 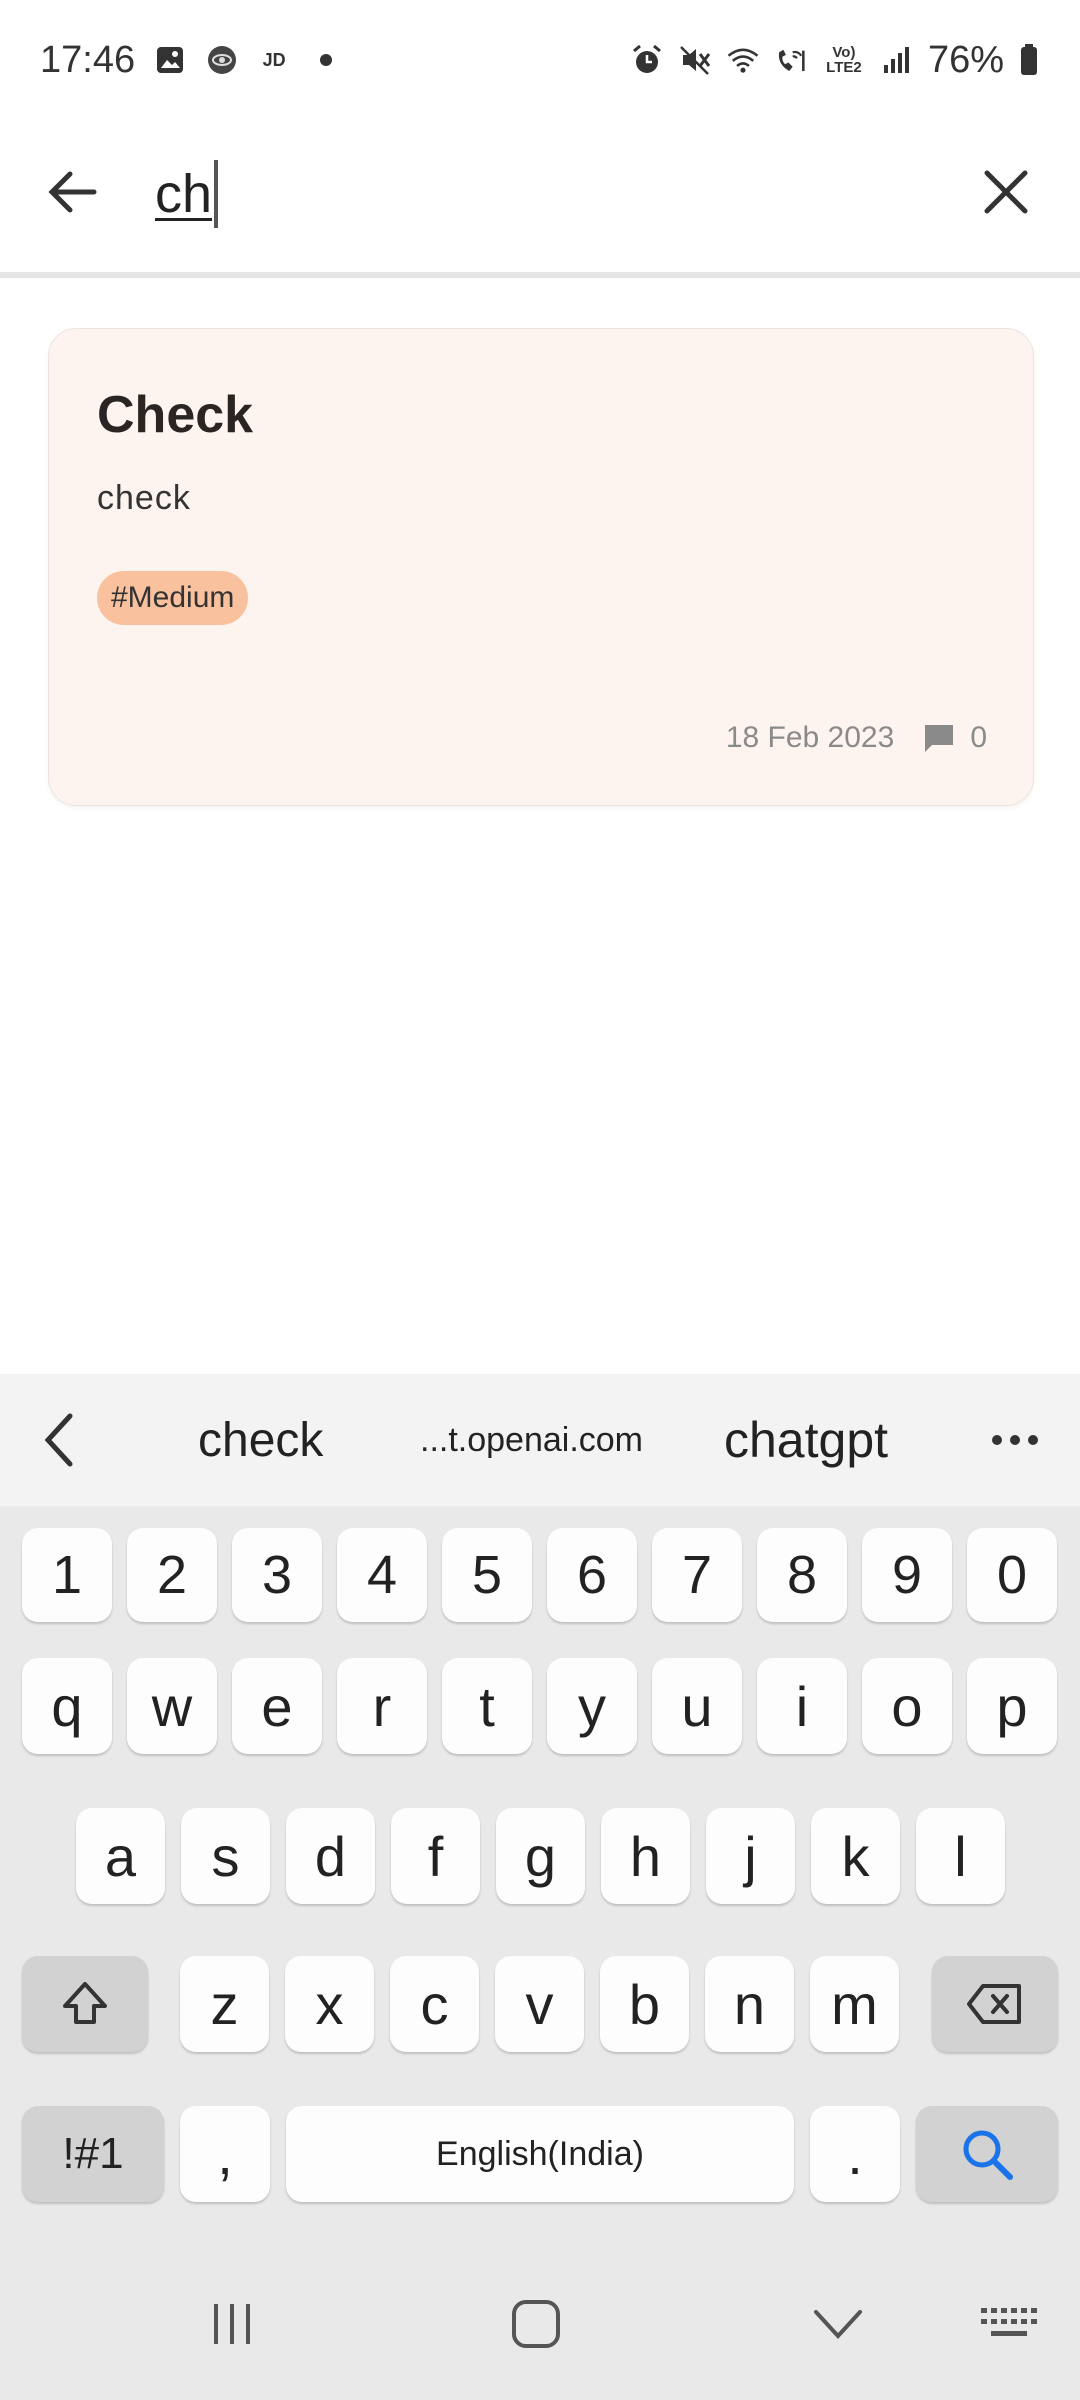 I want to click on key-z: z, so click(x=224, y=2004).